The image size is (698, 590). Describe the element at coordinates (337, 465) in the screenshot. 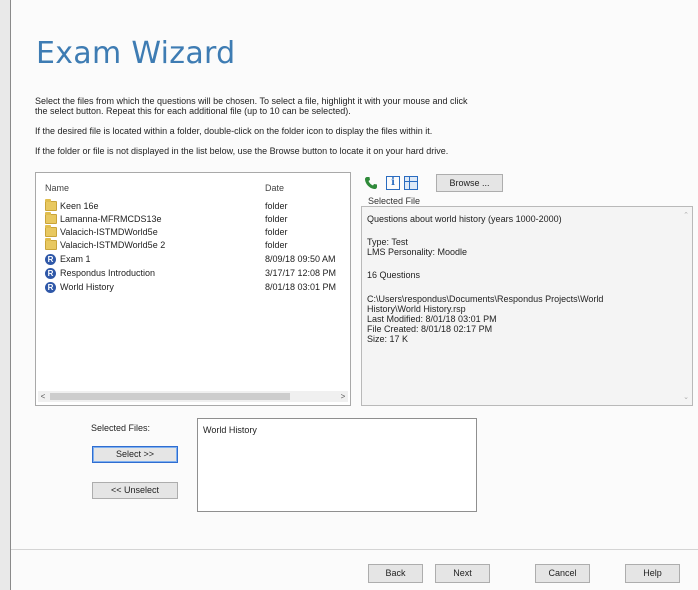

I see `selected-files-list: World History` at that location.